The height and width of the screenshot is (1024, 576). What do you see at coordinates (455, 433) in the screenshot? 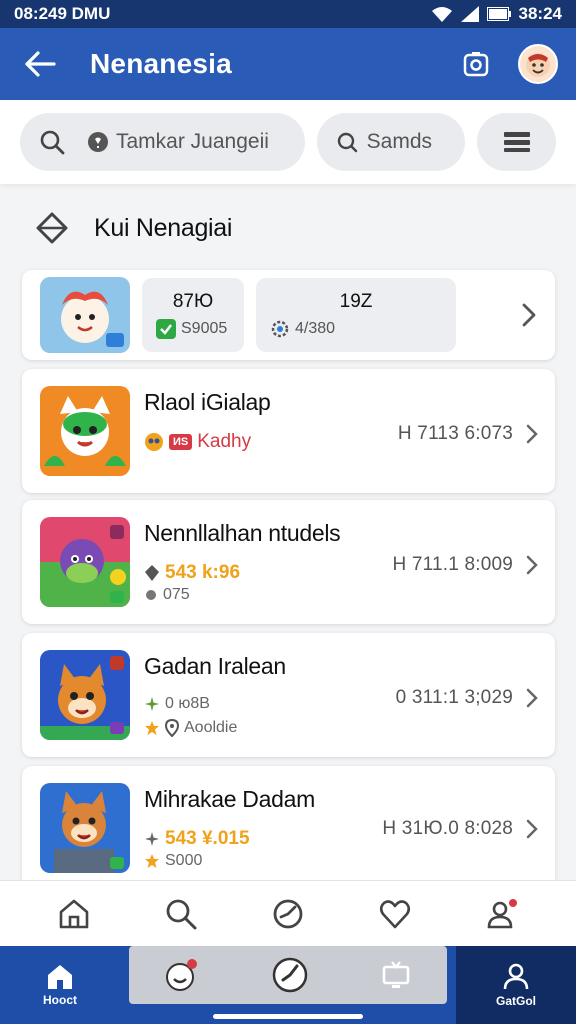
I see `app-right-meta: H 7113 6:073` at bounding box center [455, 433].